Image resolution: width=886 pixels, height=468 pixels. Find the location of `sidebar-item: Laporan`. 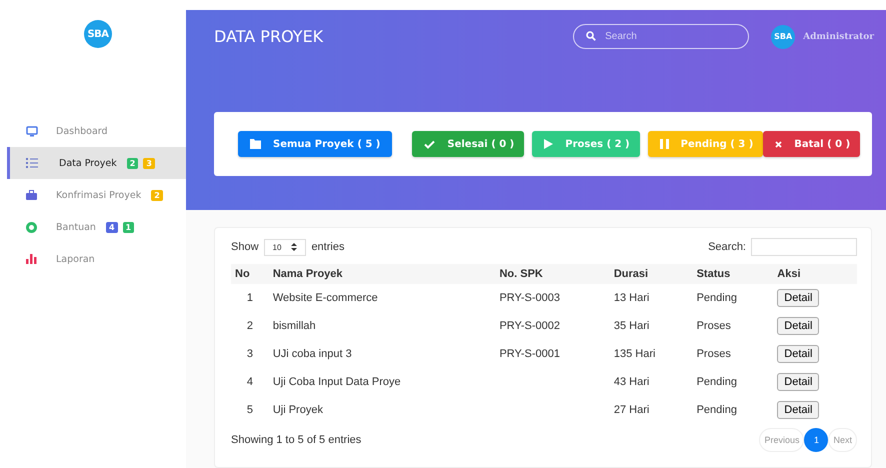

sidebar-item: Laporan is located at coordinates (96, 259).